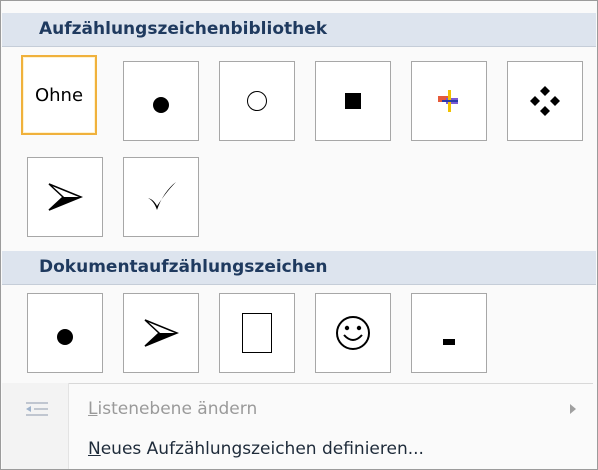 The height and width of the screenshot is (470, 598). I want to click on checkmark-bullet-icon, so click(162, 196).